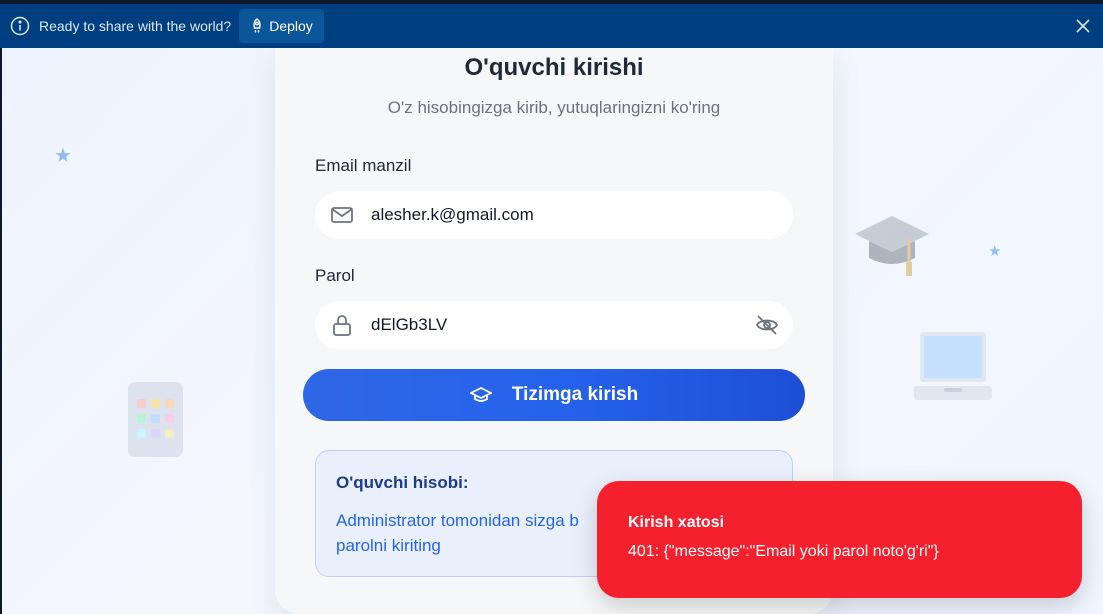 Image resolution: width=1103 pixels, height=614 pixels. What do you see at coordinates (554, 215) in the screenshot?
I see `email-field: alesher.k@gmail.com` at bounding box center [554, 215].